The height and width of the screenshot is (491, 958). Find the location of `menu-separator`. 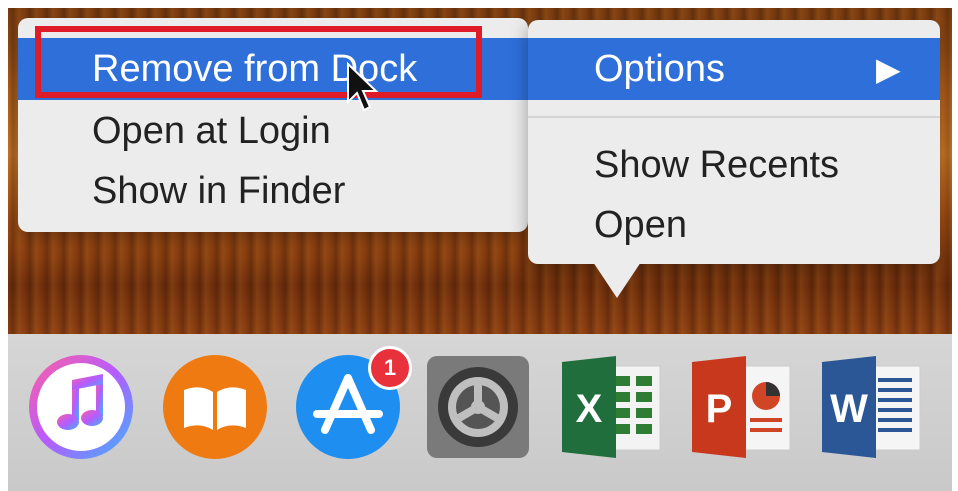

menu-separator is located at coordinates (734, 117).